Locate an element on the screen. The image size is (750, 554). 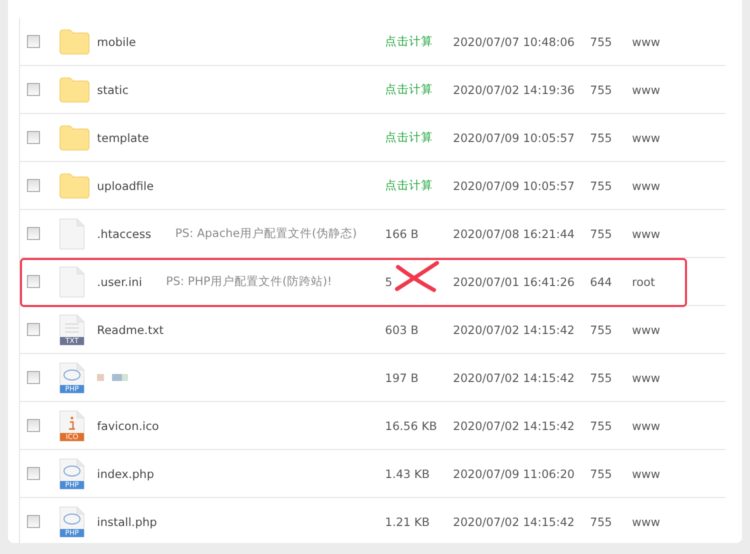
modified-date: 2020/07/01 16:41:26 is located at coordinates (514, 281).